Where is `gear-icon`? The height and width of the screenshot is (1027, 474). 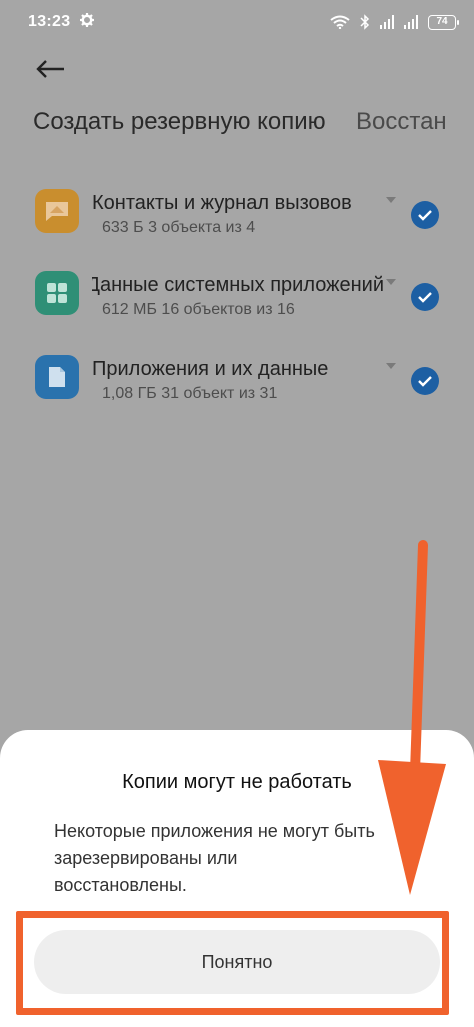
gear-icon is located at coordinates (87, 22).